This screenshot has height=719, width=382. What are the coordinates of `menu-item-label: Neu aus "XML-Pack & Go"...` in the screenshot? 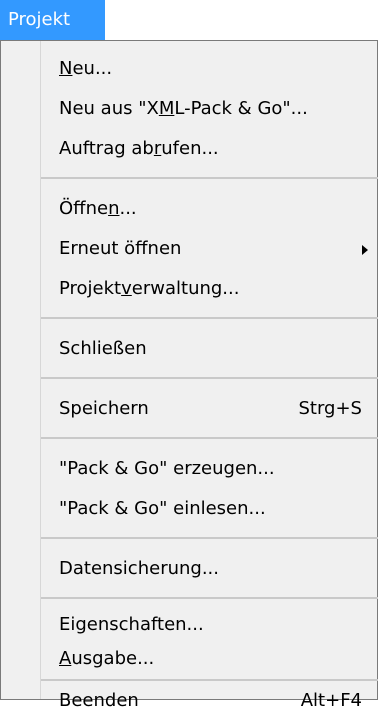 It's located at (183, 108).